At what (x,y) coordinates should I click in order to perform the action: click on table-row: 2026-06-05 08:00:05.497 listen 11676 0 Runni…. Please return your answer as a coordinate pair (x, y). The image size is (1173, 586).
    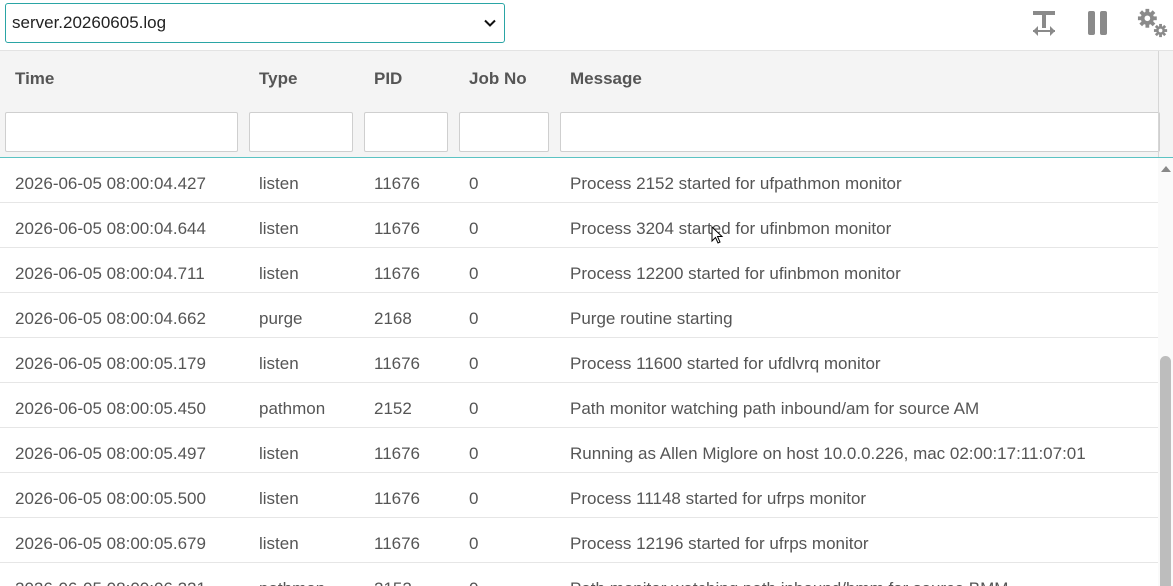
    Looking at the image, I should click on (579, 450).